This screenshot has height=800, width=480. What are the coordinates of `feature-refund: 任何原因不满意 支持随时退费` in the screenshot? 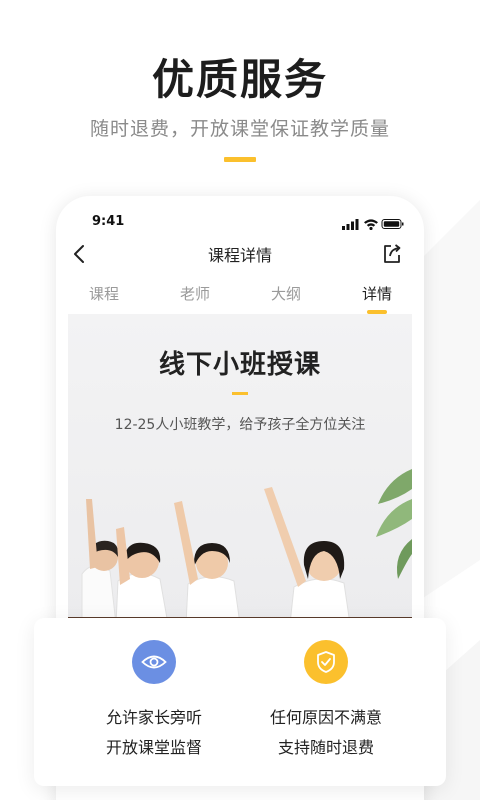 It's located at (326, 700).